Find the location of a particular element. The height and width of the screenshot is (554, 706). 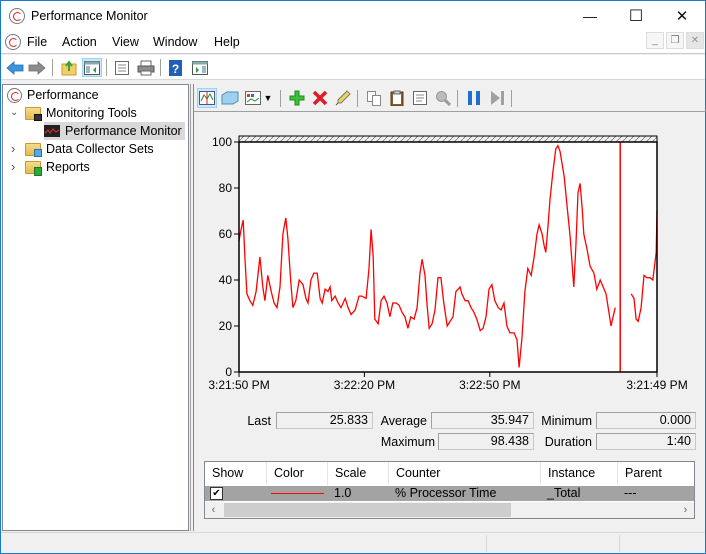

column-header-scale: Scale is located at coordinates (358, 473).